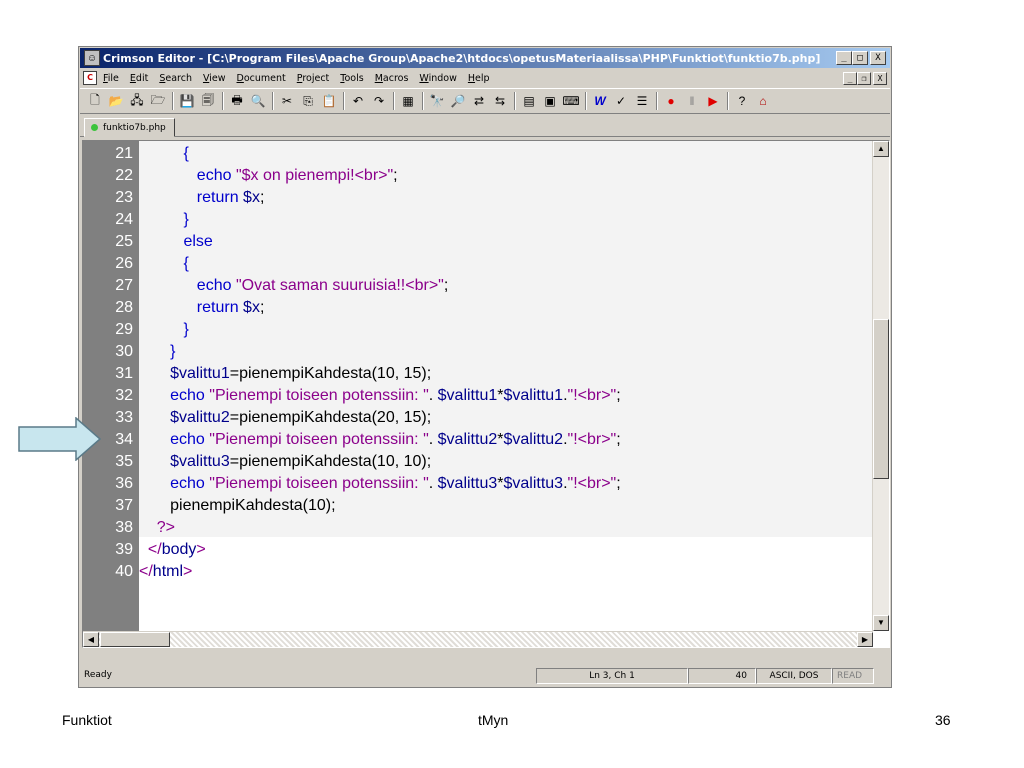  I want to click on pointer-arrow-icon, so click(60, 439).